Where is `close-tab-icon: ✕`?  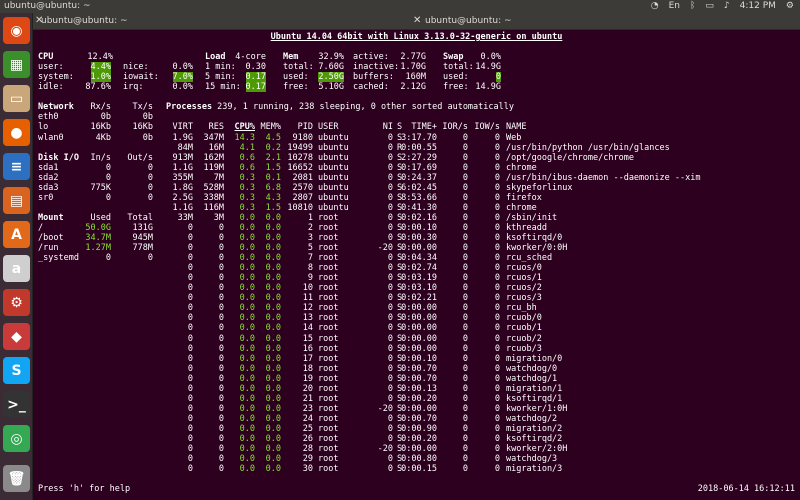 close-tab-icon: ✕ is located at coordinates (417, 21).